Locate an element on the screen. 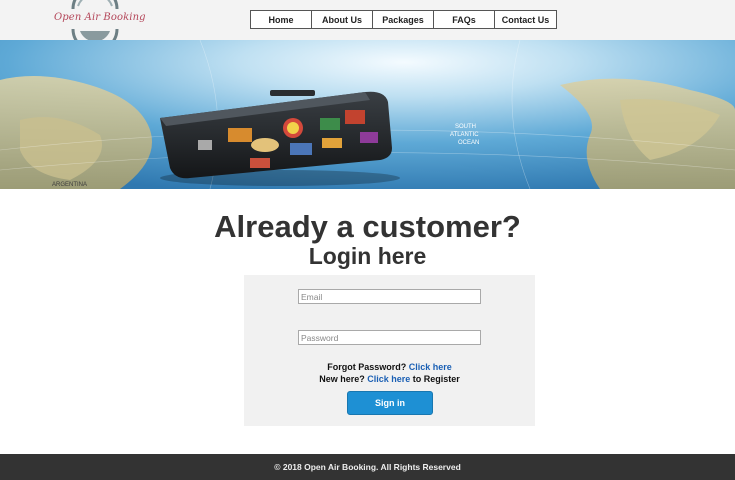  new-here-text: New here? is located at coordinates (342, 379).